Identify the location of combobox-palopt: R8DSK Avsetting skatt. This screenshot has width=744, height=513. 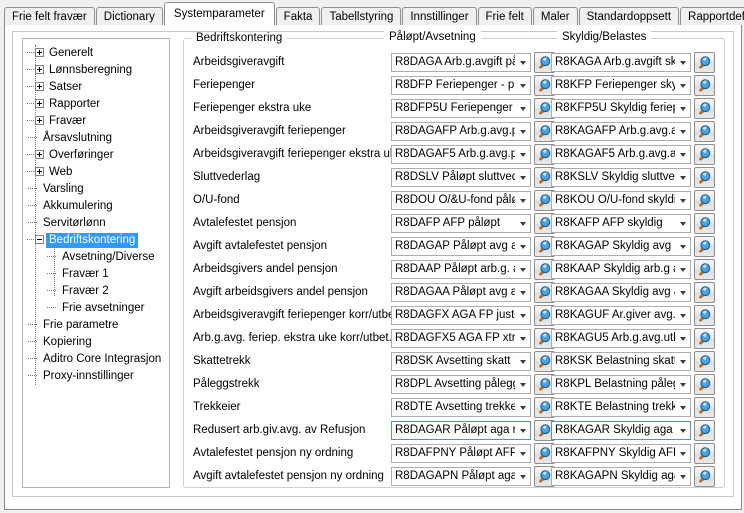
(461, 361).